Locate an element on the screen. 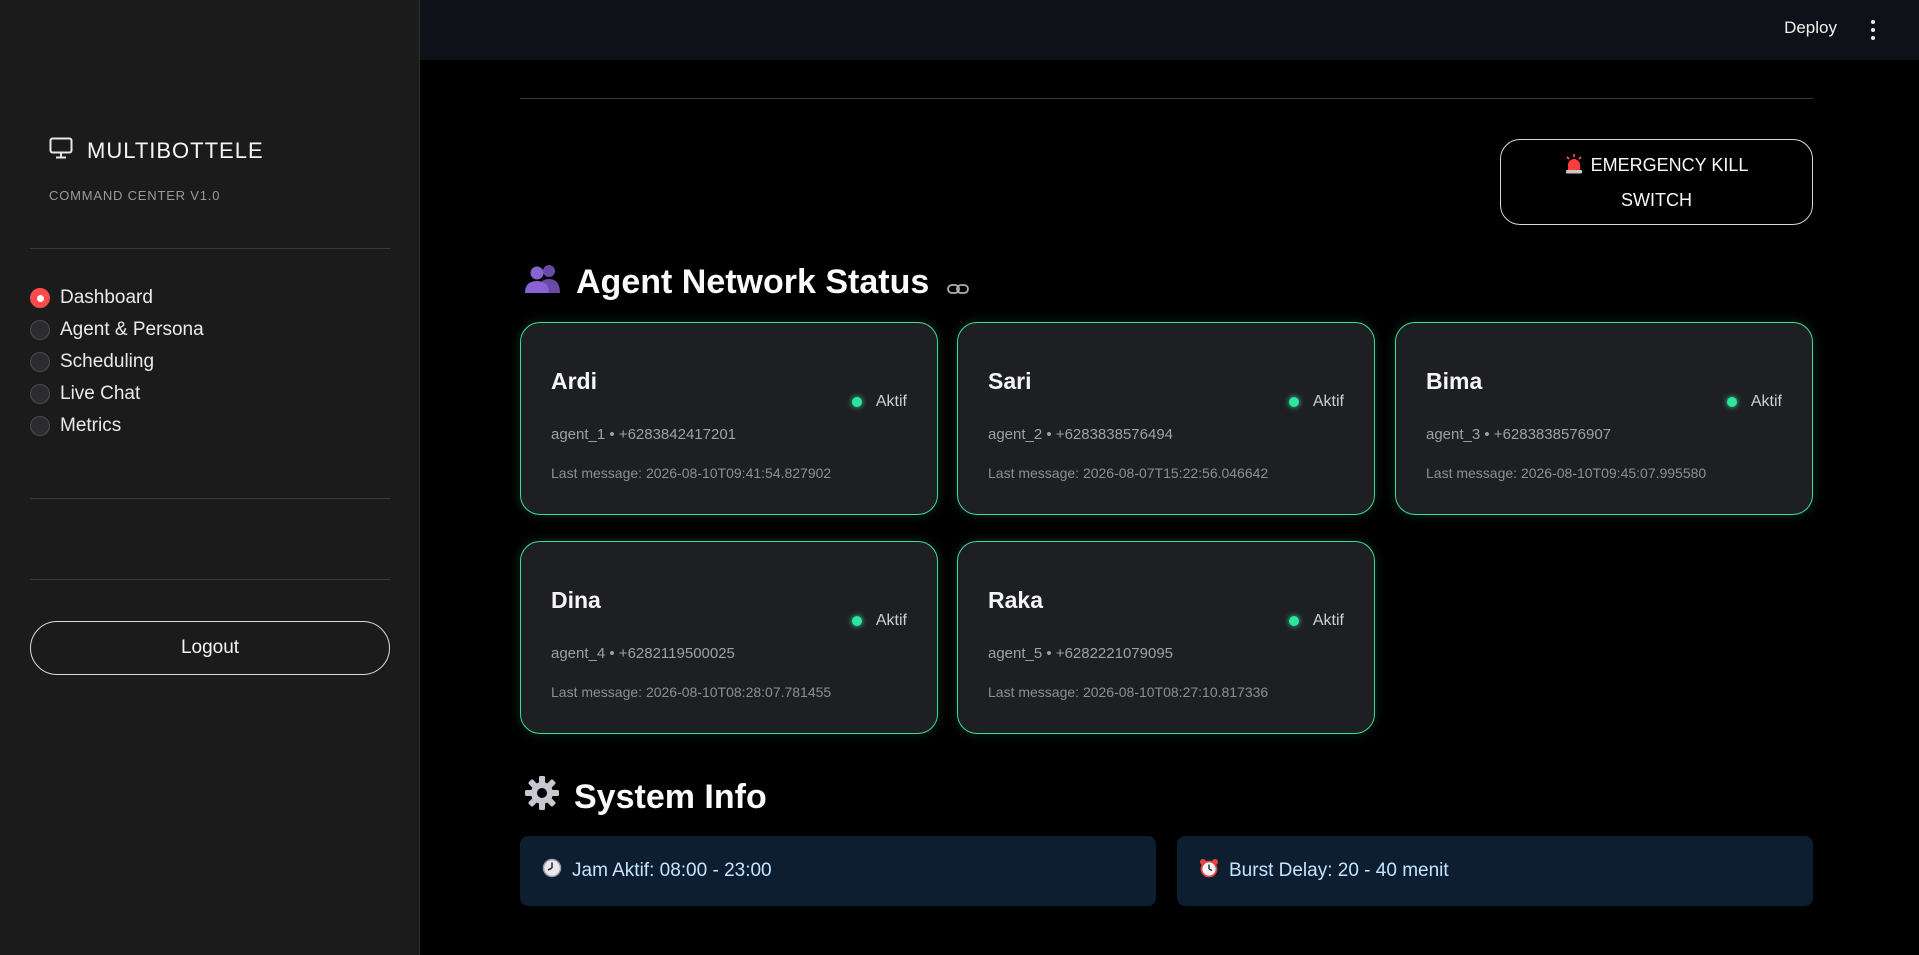  system-info-active-hours: Jam Aktif: 08:00 - 23:00 is located at coordinates (838, 871).